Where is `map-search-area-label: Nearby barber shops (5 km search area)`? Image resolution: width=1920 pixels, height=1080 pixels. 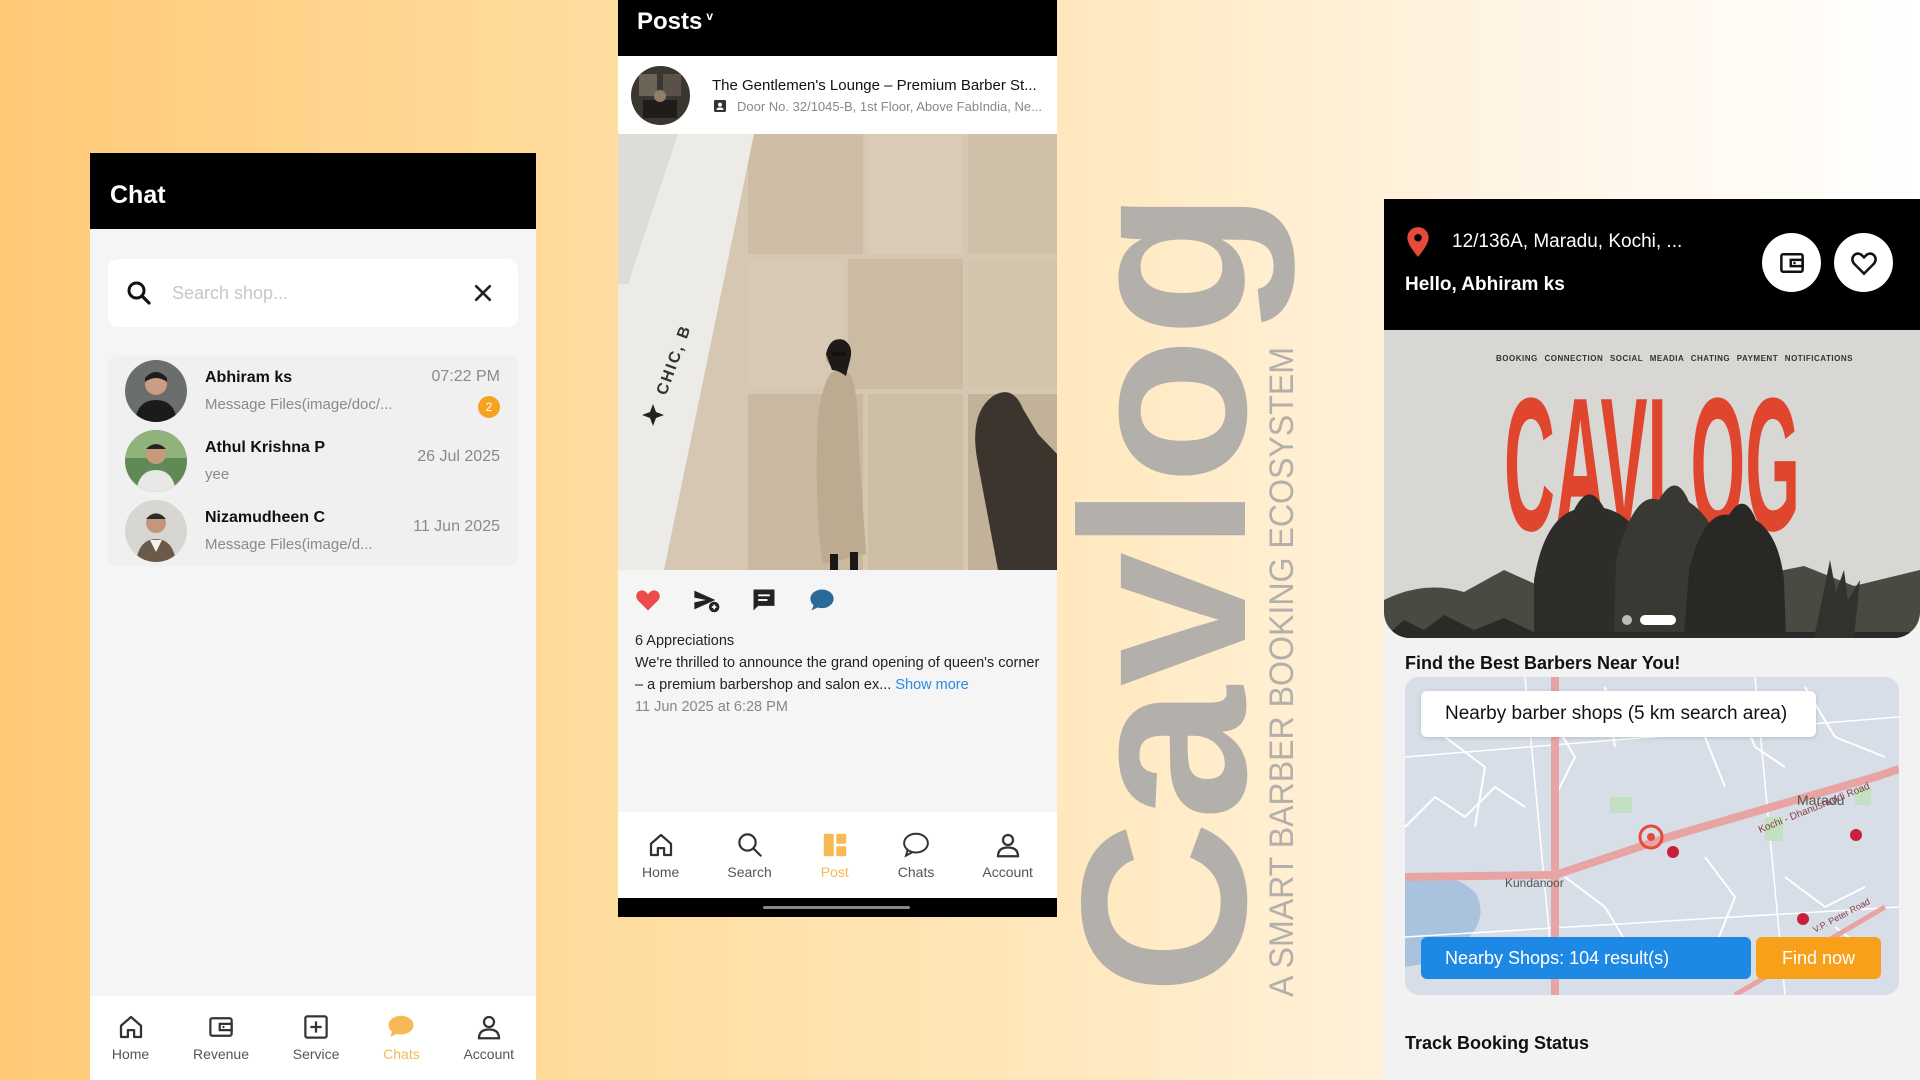 map-search-area-label: Nearby barber shops (5 km search area) is located at coordinates (1618, 714).